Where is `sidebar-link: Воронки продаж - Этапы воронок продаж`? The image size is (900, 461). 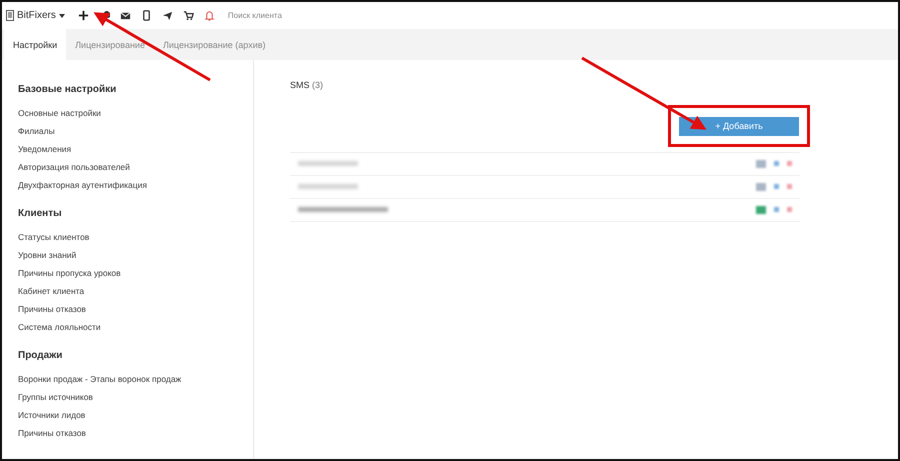 sidebar-link: Воронки продаж - Этапы воронок продаж is located at coordinates (100, 379).